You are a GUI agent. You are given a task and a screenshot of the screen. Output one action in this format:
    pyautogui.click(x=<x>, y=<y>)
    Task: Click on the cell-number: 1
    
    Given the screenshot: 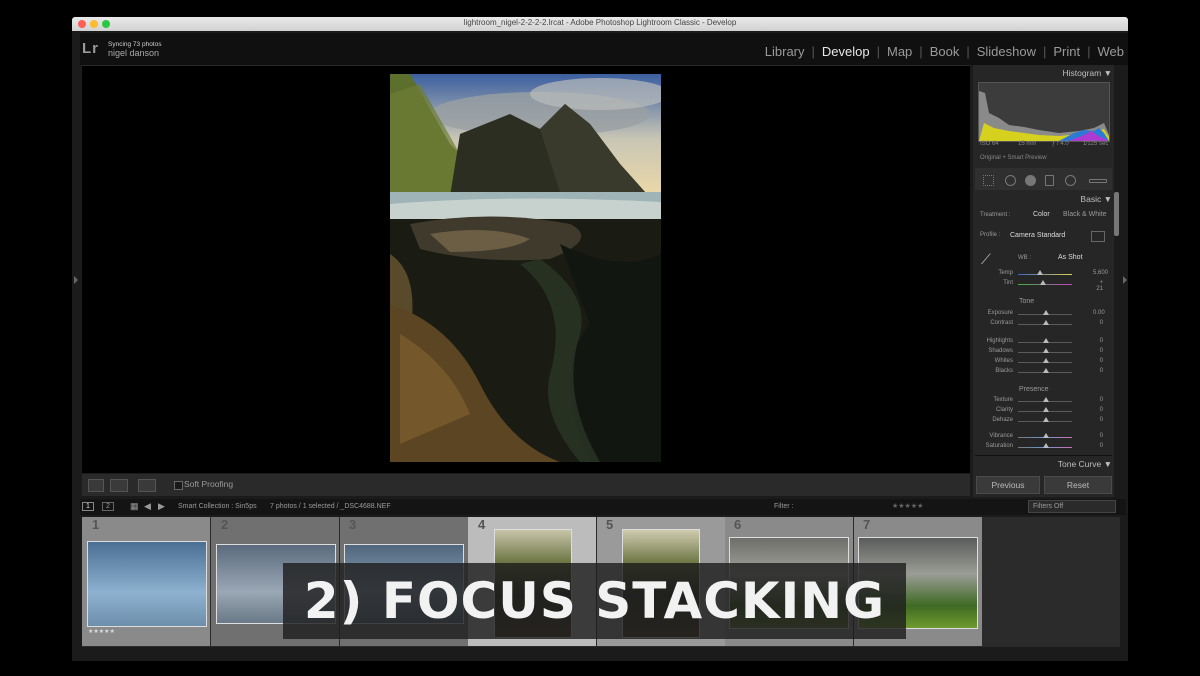 What is the action you would take?
    pyautogui.click(x=96, y=524)
    